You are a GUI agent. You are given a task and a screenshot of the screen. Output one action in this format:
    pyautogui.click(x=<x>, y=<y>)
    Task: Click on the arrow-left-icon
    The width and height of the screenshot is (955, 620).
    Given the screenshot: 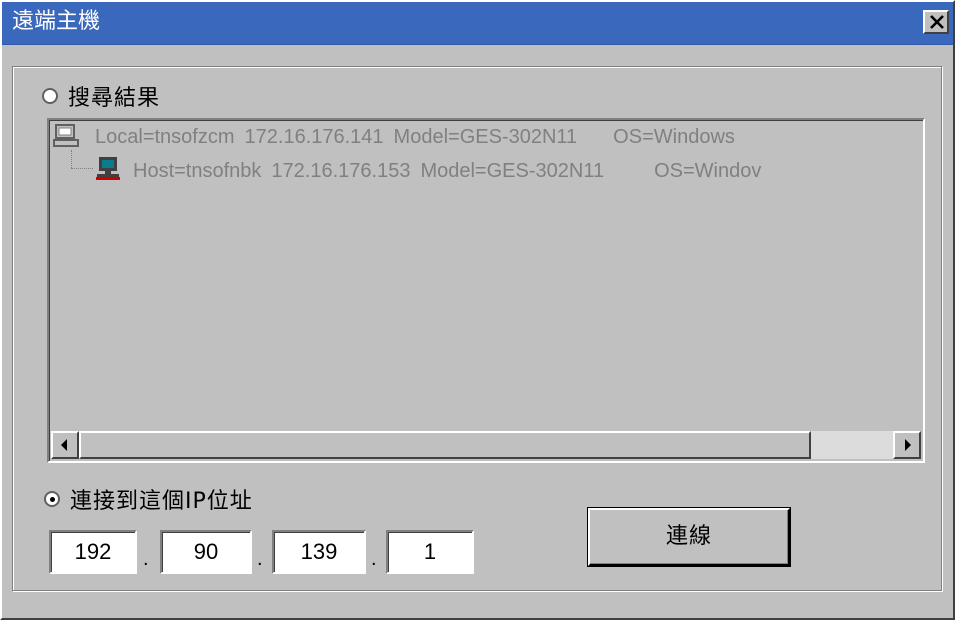 What is the action you would take?
    pyautogui.click(x=64, y=445)
    